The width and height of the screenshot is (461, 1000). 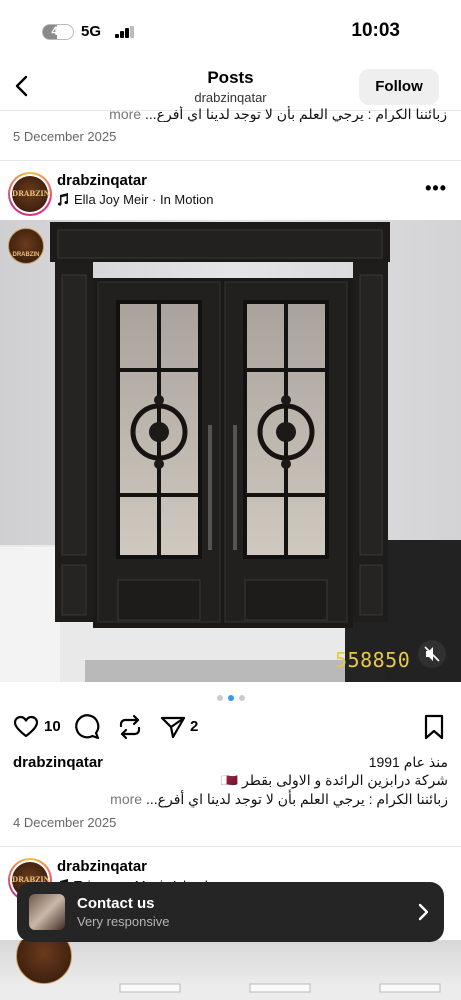 I want to click on brand-logo-icon: DRABZIN, so click(x=31, y=194).